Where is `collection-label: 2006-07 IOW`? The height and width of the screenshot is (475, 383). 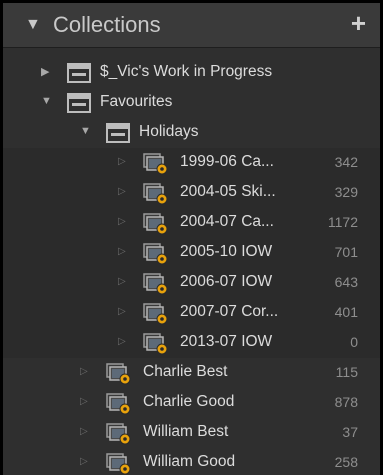 collection-label: 2006-07 IOW is located at coordinates (226, 281).